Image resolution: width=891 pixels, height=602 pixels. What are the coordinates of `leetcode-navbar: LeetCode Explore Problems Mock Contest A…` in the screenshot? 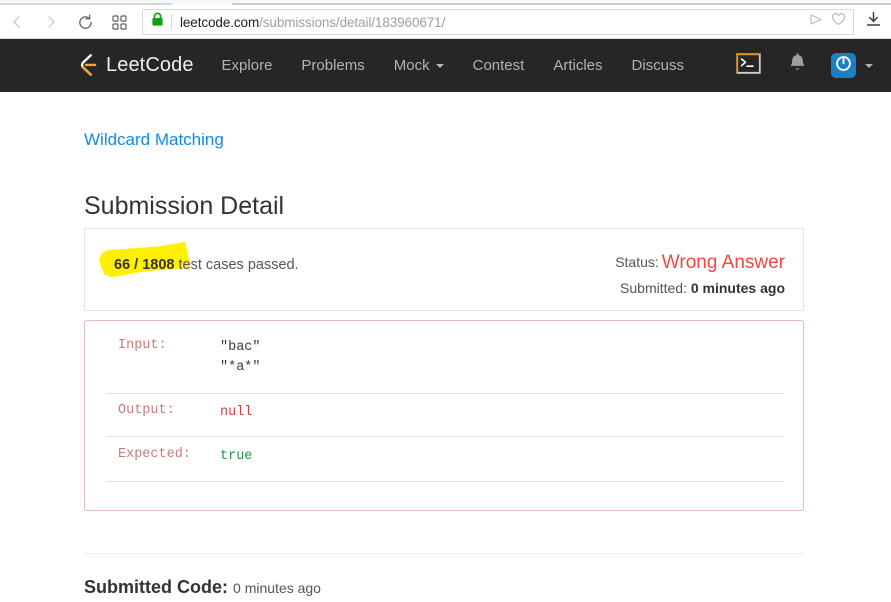 It's located at (445, 65).